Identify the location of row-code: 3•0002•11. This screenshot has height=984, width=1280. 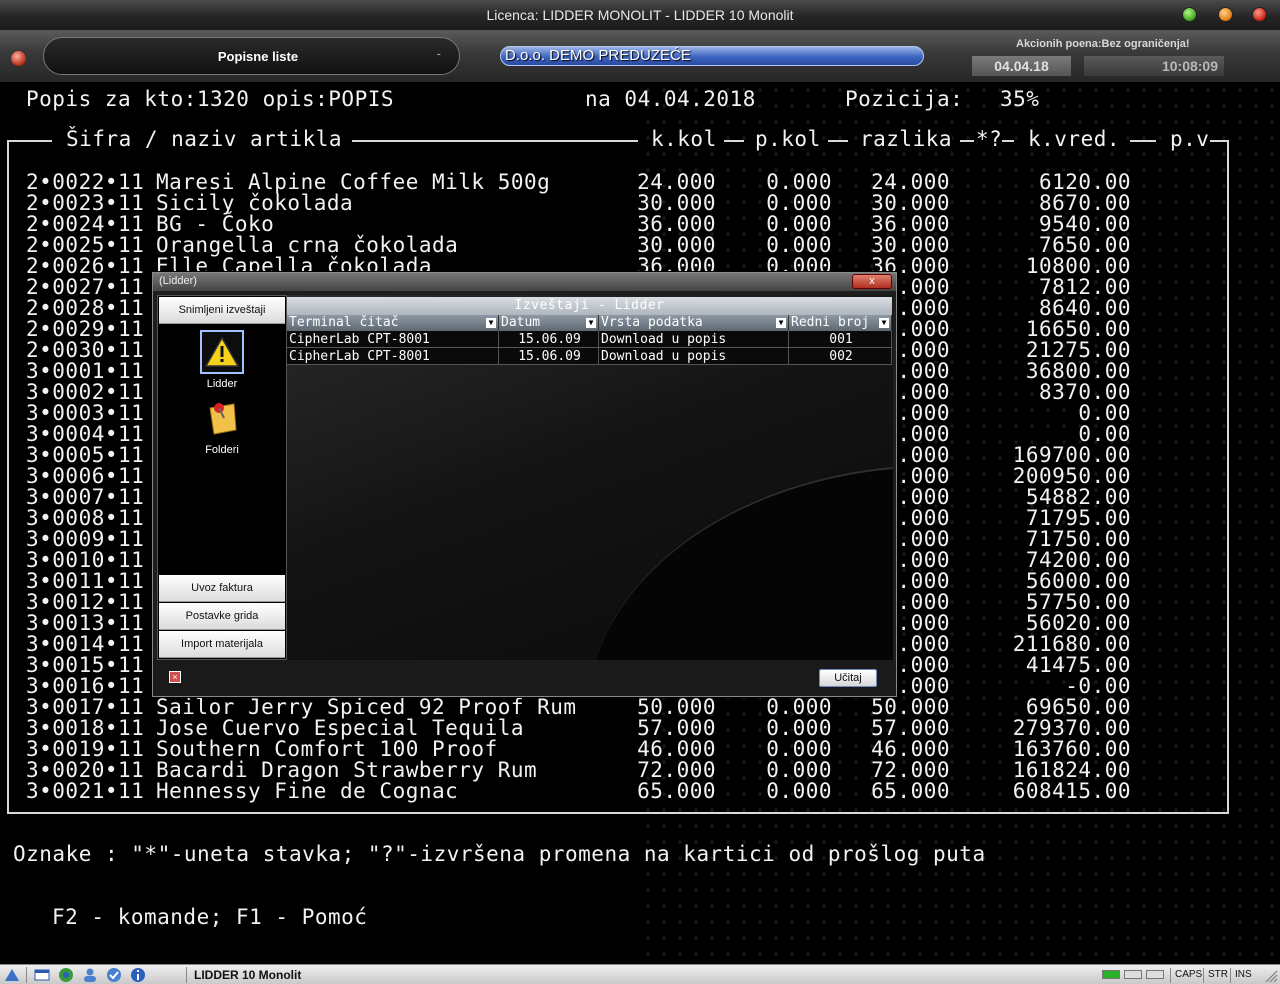
(85, 392).